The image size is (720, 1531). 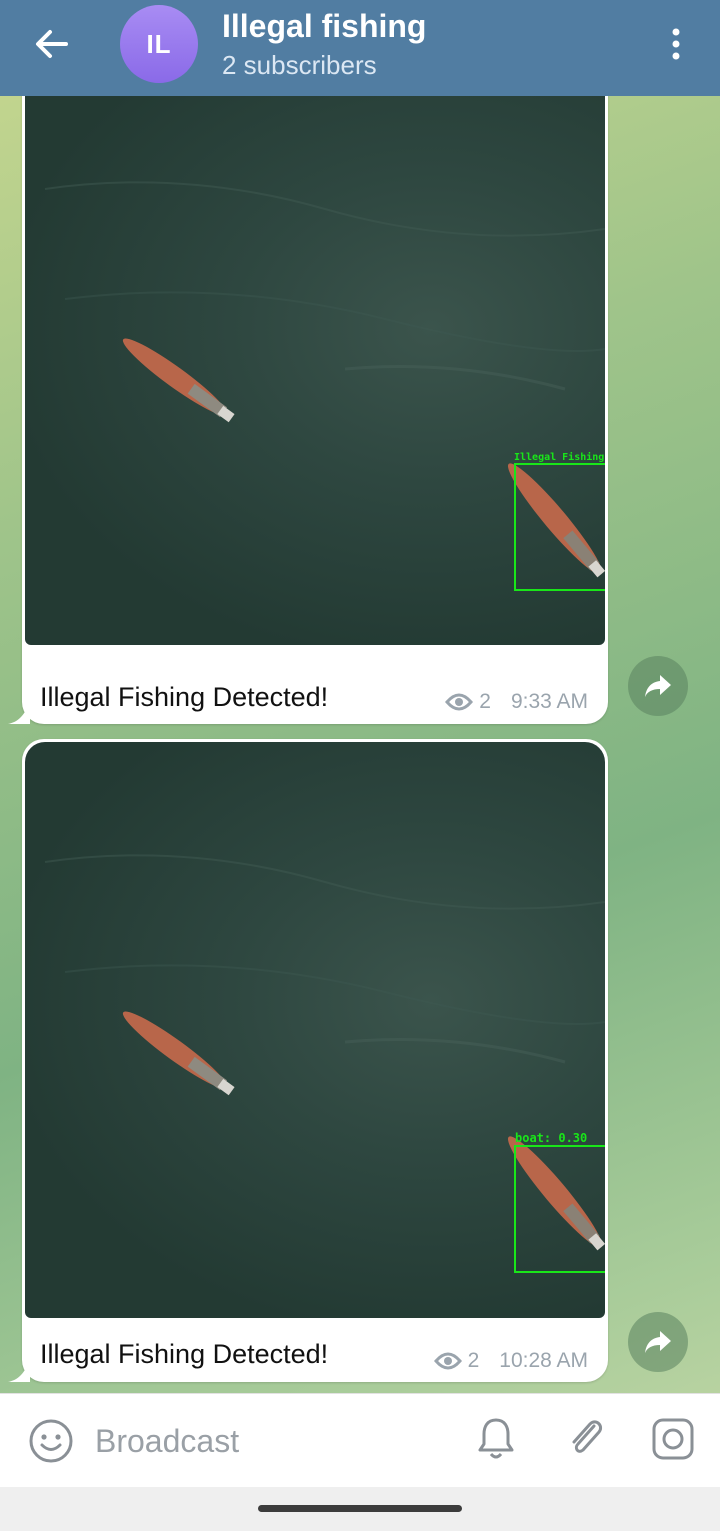 I want to click on camera-icon, so click(x=673, y=1439).